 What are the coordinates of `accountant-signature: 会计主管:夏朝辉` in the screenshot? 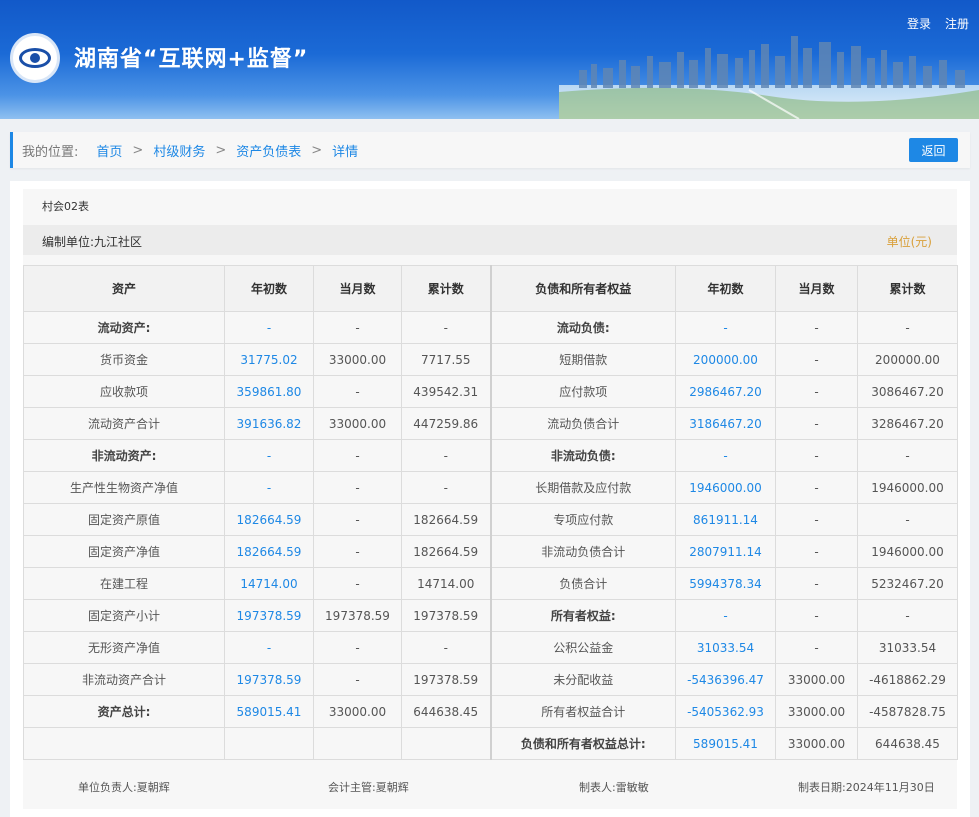 It's located at (368, 787).